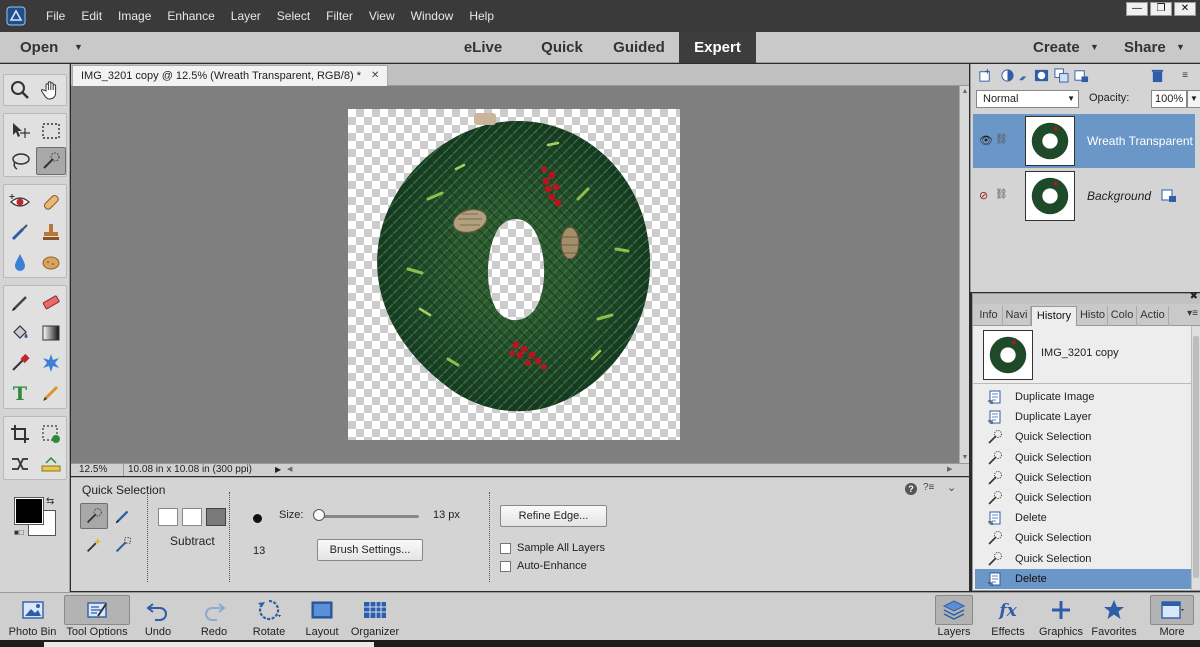 The height and width of the screenshot is (647, 1200). What do you see at coordinates (1017, 316) in the screenshot?
I see `tab-navigator: Navi` at bounding box center [1017, 316].